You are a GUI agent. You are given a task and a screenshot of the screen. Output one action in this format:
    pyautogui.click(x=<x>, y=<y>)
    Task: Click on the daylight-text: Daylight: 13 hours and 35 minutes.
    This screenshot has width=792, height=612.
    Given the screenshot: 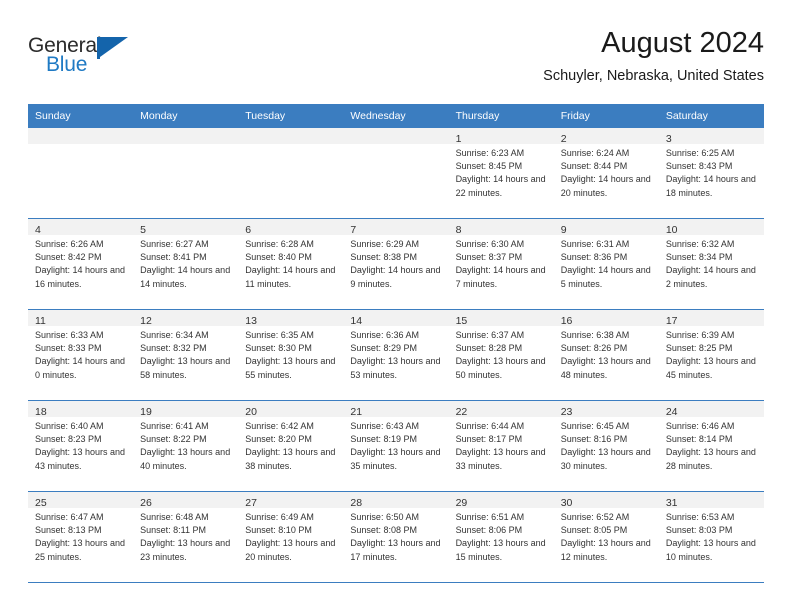 What is the action you would take?
    pyautogui.click(x=395, y=459)
    